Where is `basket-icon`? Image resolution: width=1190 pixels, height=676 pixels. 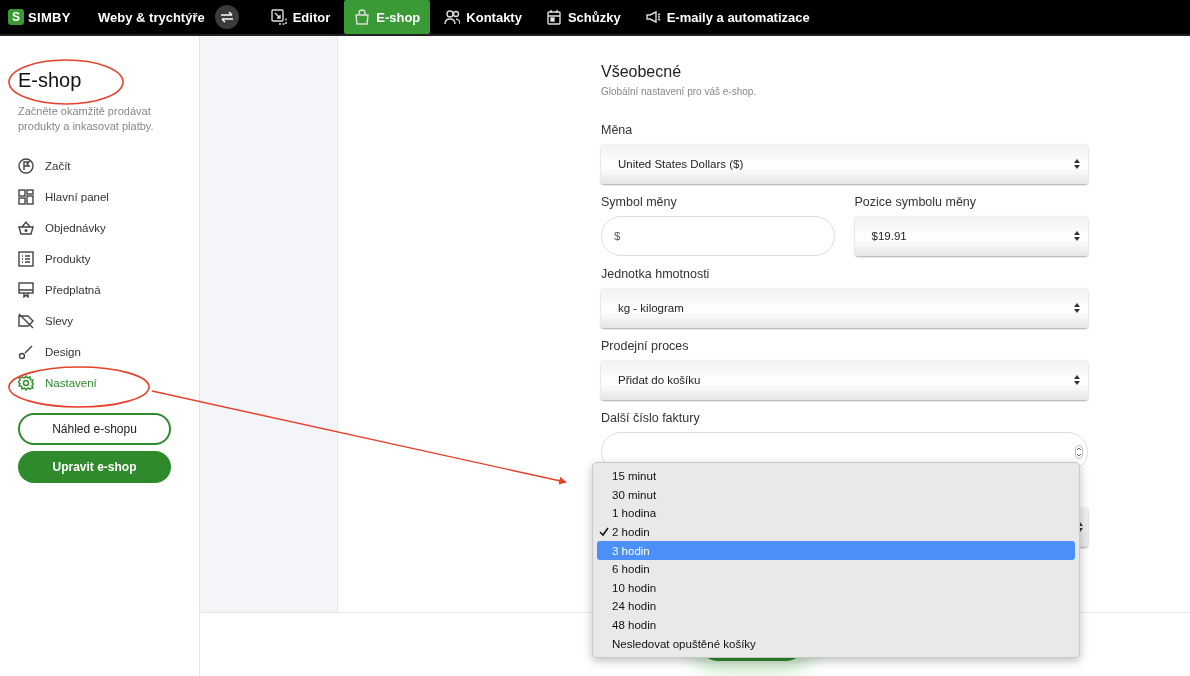
basket-icon is located at coordinates (26, 227).